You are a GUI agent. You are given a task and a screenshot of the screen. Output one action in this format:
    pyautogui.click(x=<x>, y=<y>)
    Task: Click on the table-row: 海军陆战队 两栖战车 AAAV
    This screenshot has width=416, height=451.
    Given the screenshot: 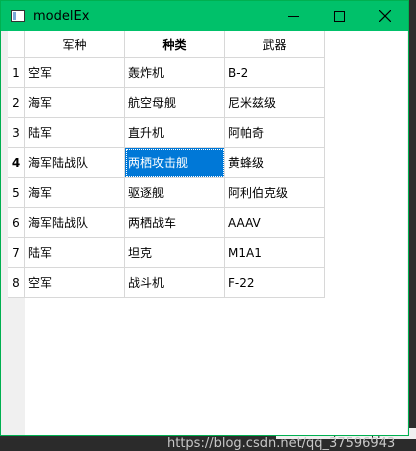 What is the action you would take?
    pyautogui.click(x=175, y=223)
    